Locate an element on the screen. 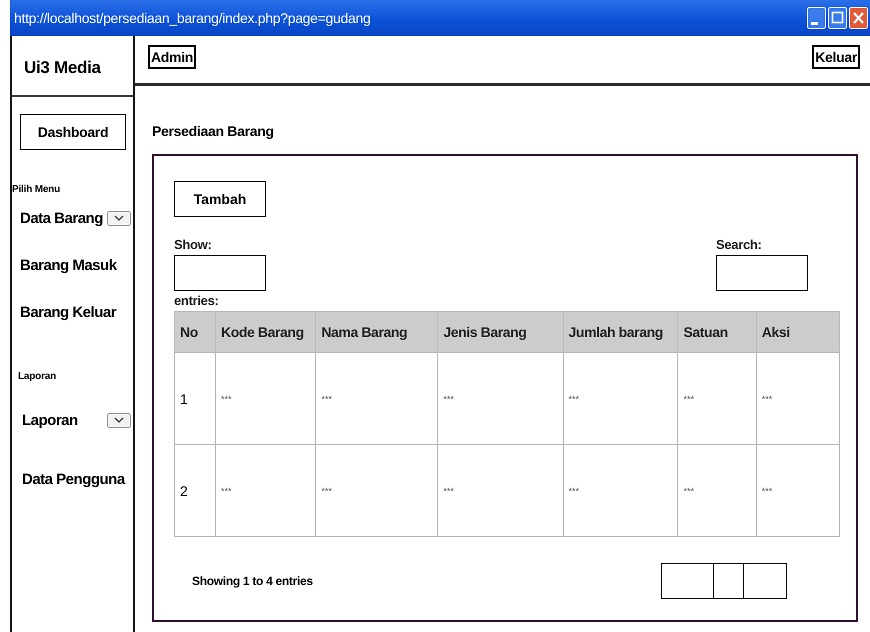 The height and width of the screenshot is (632, 870). menu-item: Laporan is located at coordinates (50, 420).